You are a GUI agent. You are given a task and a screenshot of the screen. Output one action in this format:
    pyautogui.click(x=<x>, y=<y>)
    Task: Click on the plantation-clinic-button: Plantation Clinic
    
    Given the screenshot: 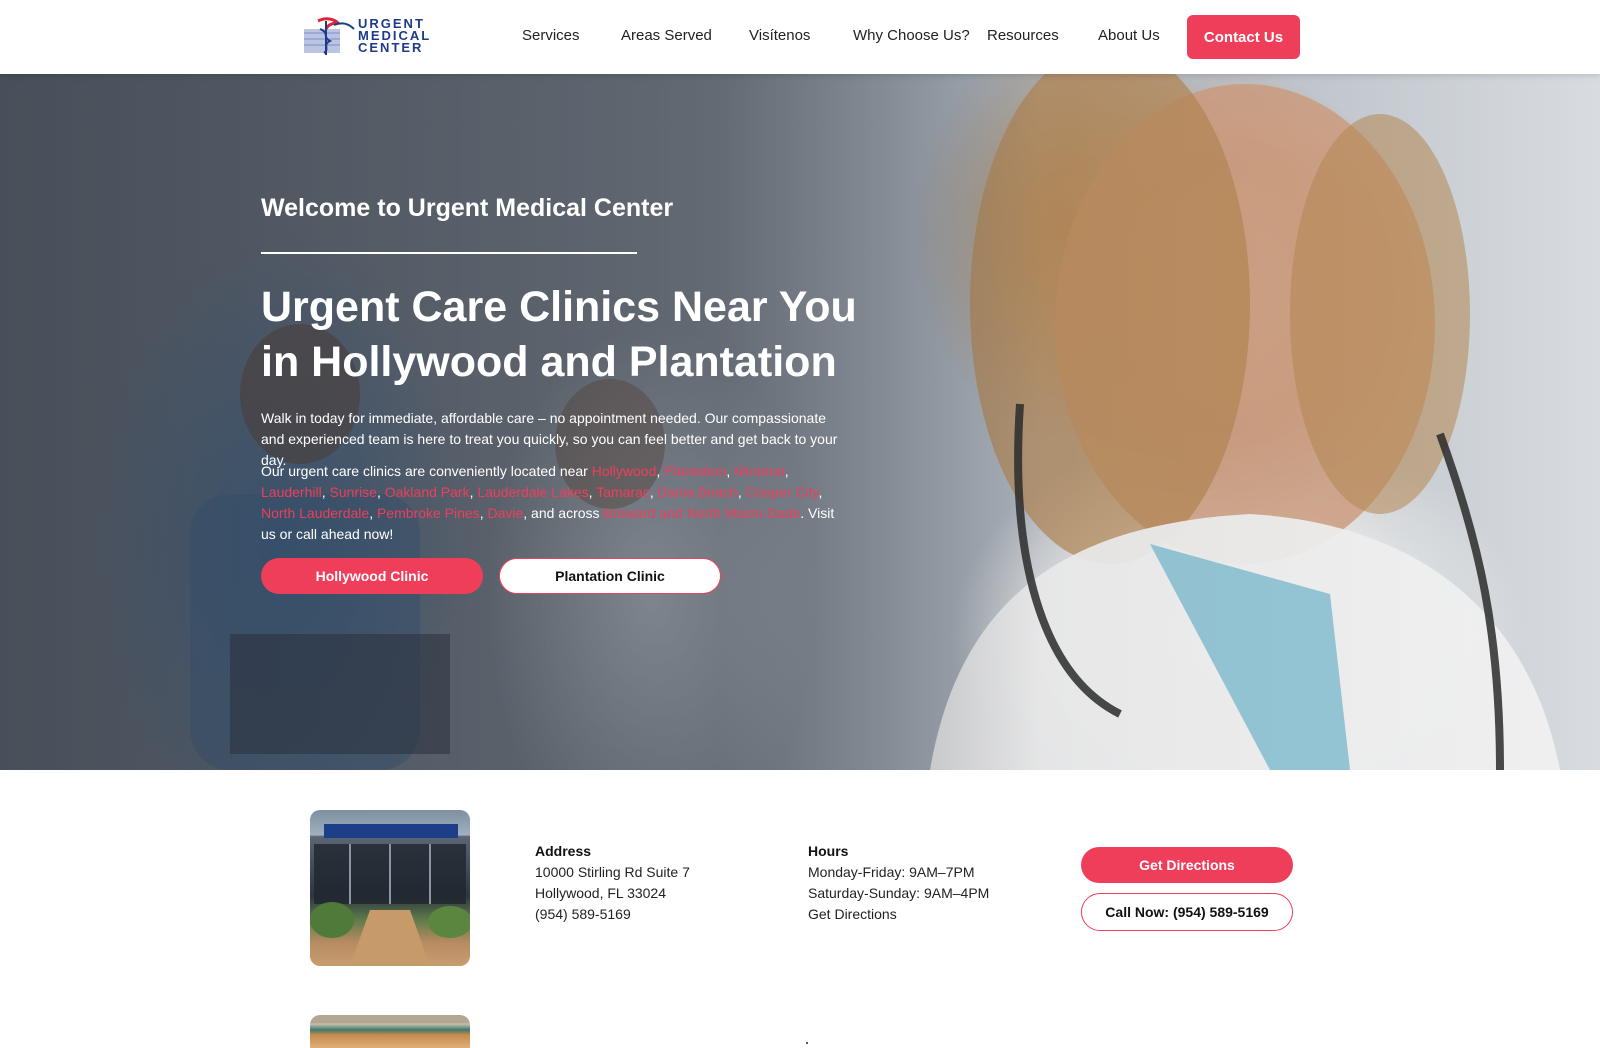 What is the action you would take?
    pyautogui.click(x=610, y=576)
    